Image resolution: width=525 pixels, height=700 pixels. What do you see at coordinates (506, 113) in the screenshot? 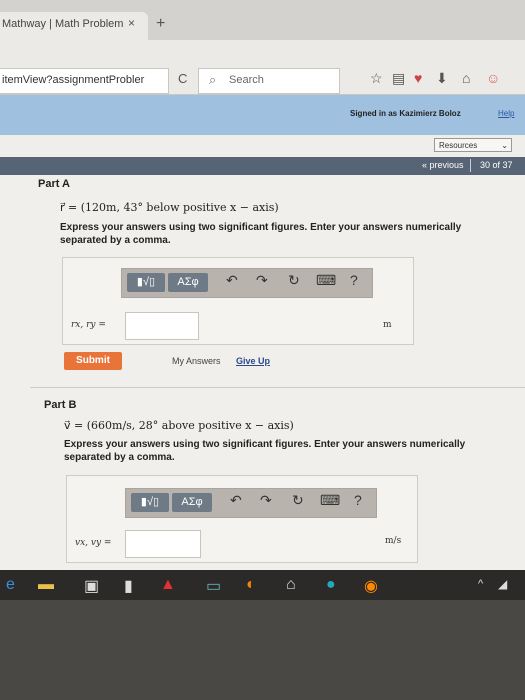
I see `help-link: Help` at bounding box center [506, 113].